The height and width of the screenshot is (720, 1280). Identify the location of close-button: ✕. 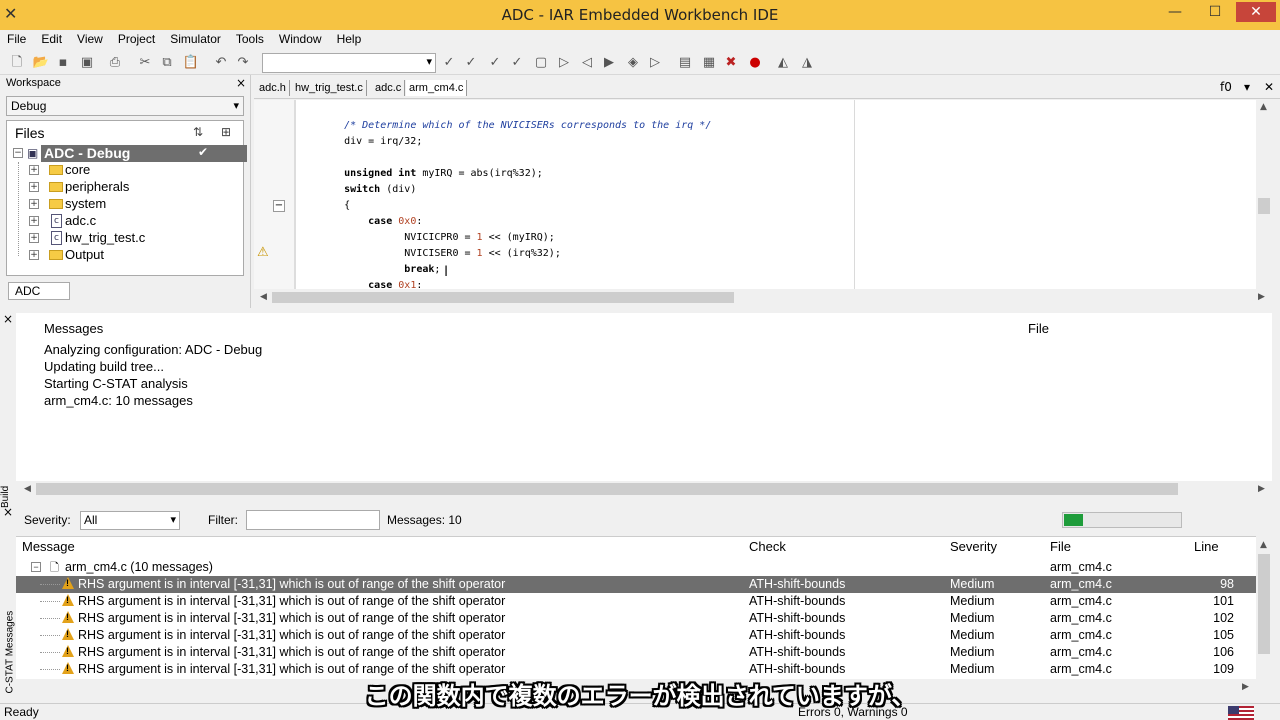
(1256, 12).